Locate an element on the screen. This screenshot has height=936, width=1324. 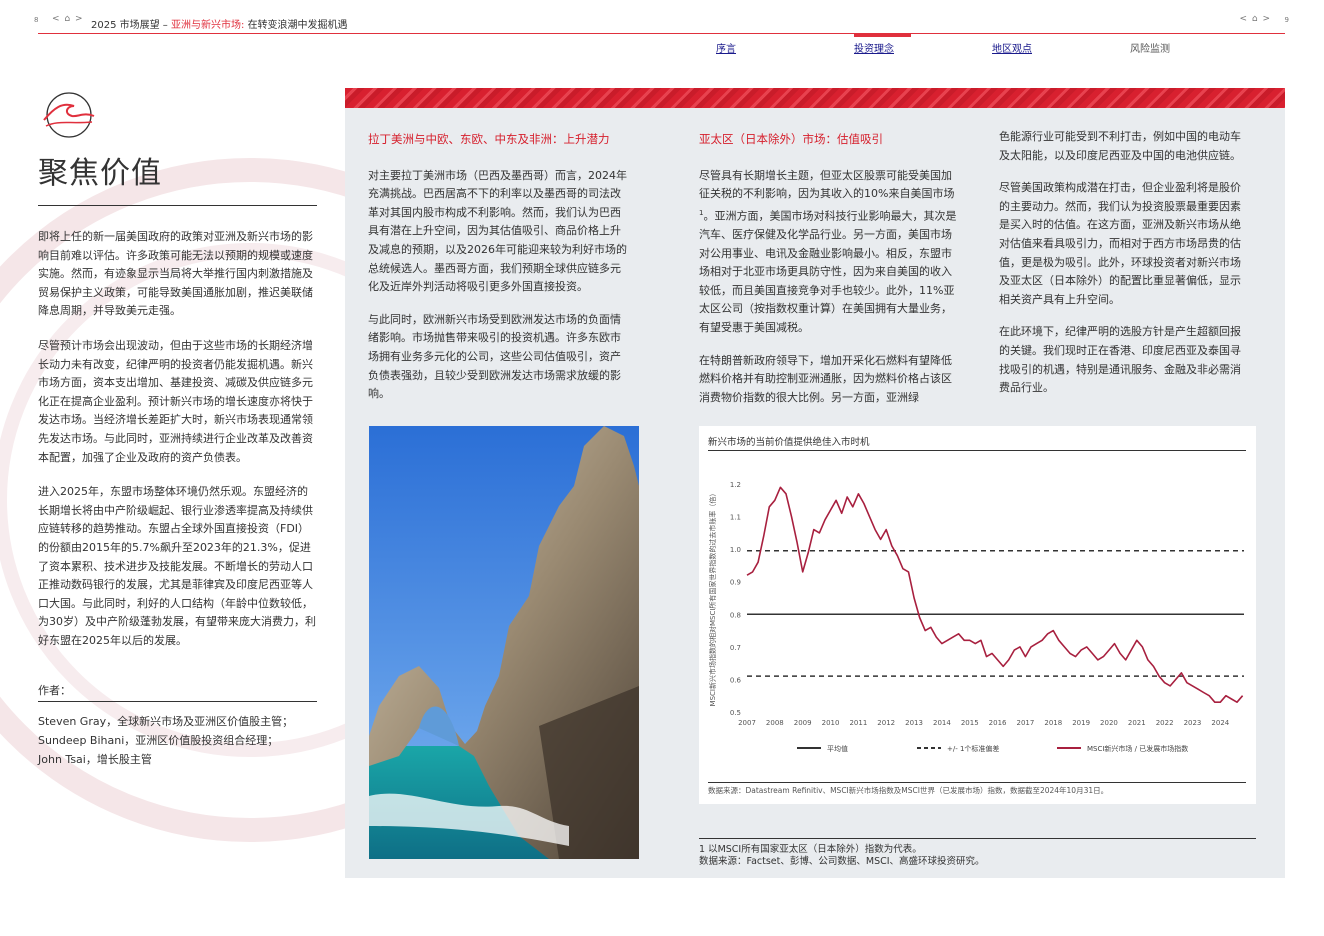
breadcrumb: 2025 市场展望 – 亚洲与新兴市场: 在转变浪潮中发掘机遇 is located at coordinates (219, 23).